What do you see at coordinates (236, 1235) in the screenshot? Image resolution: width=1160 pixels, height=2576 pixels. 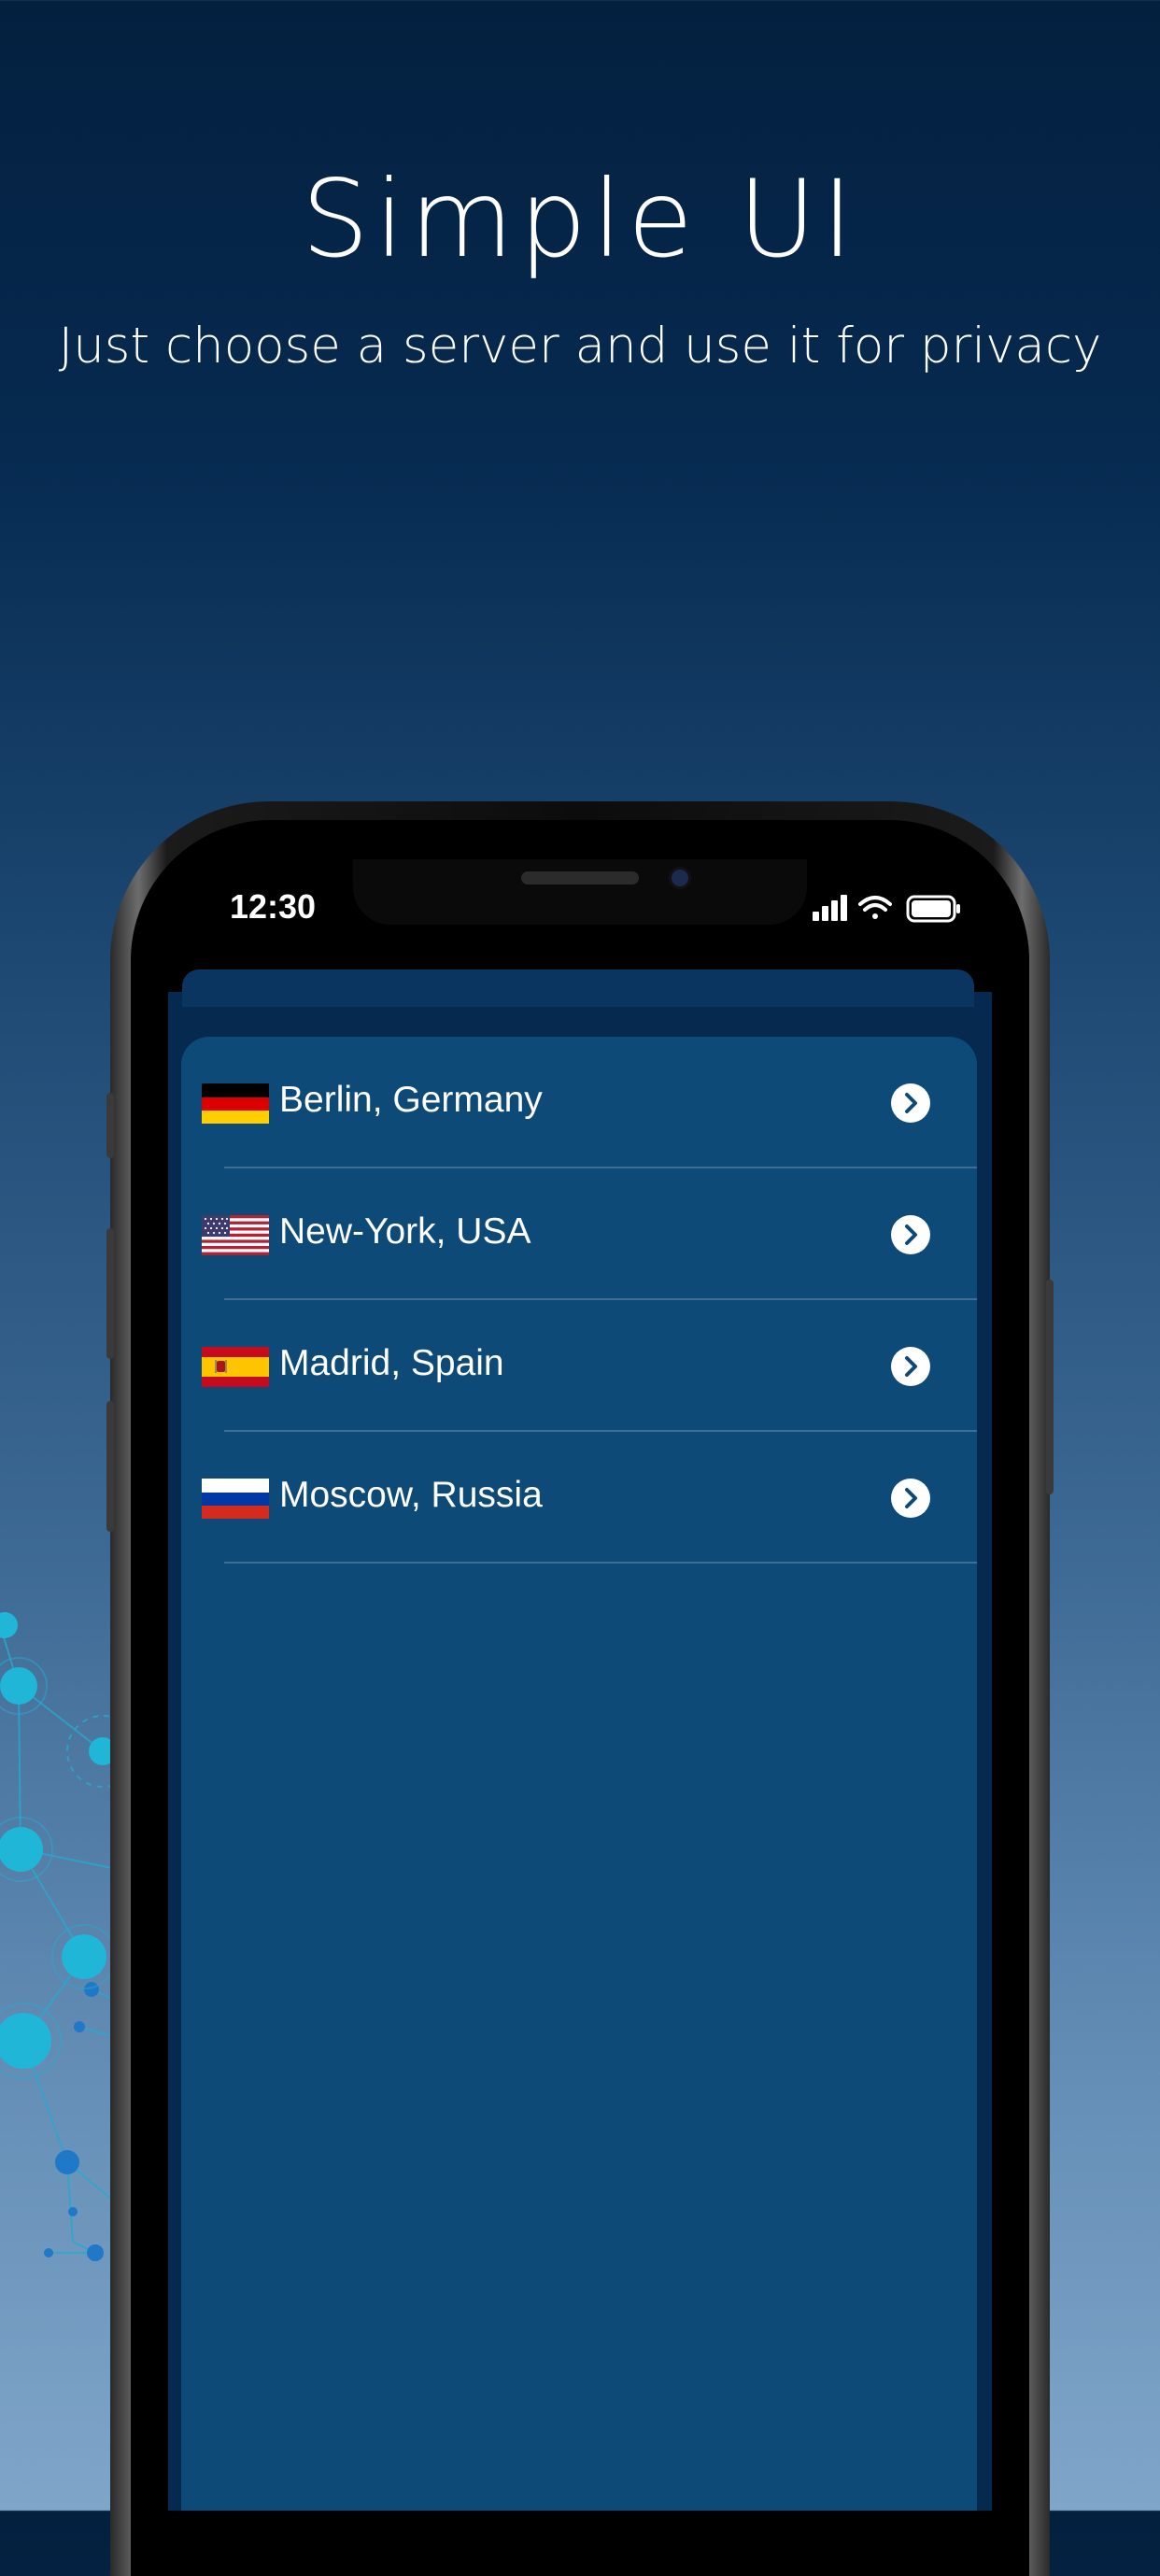 I see `usa-flag-icon` at bounding box center [236, 1235].